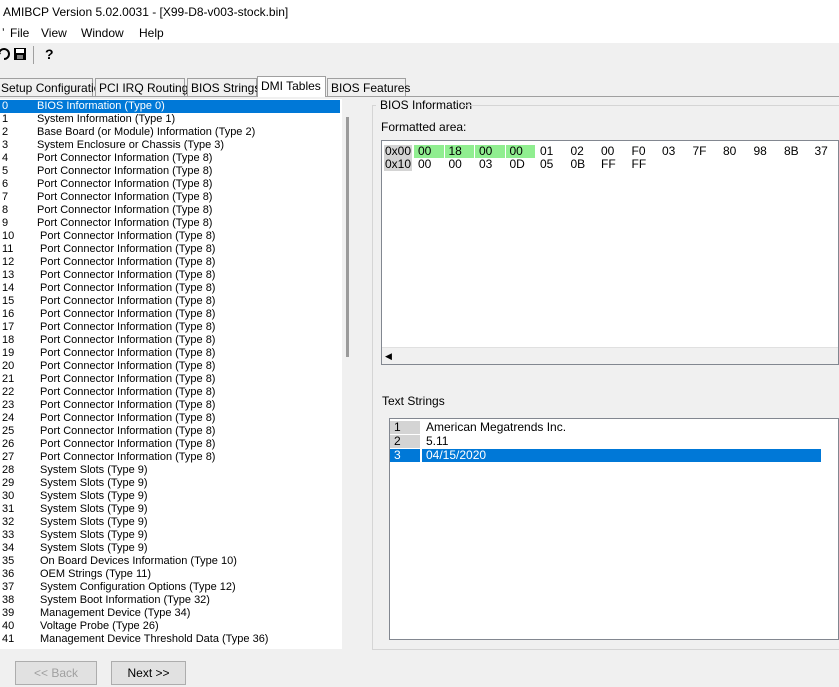 The height and width of the screenshot is (687, 839). I want to click on menu-file: File, so click(19, 33).